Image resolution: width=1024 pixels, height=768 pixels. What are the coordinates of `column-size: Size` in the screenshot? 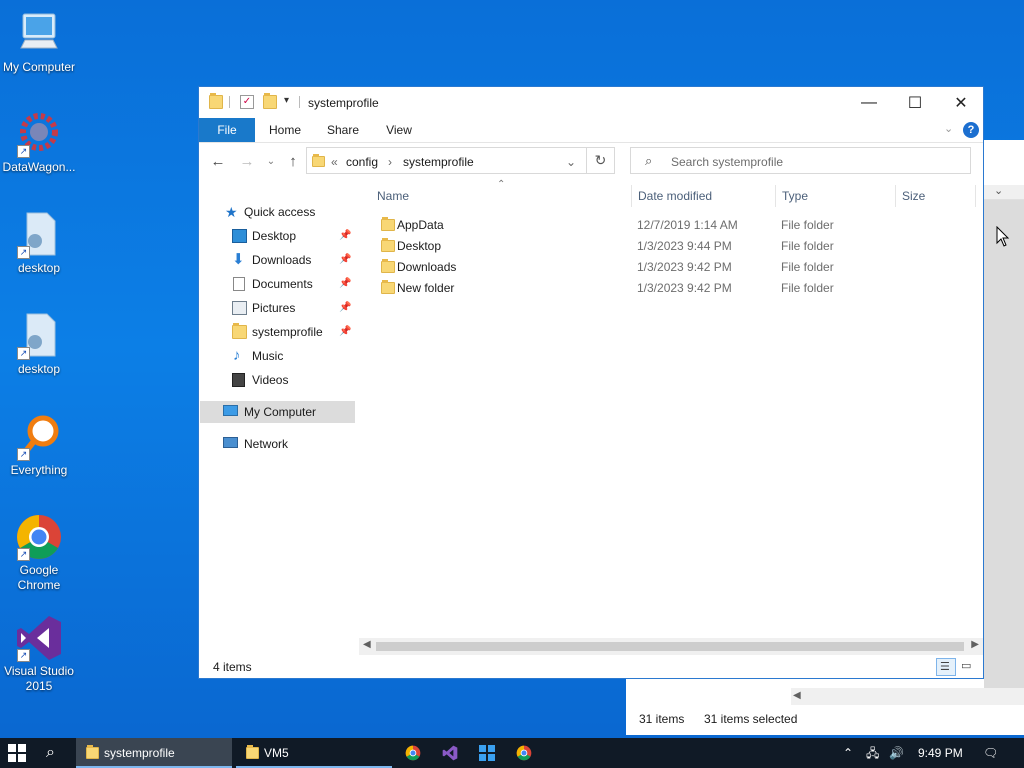 It's located at (913, 196).